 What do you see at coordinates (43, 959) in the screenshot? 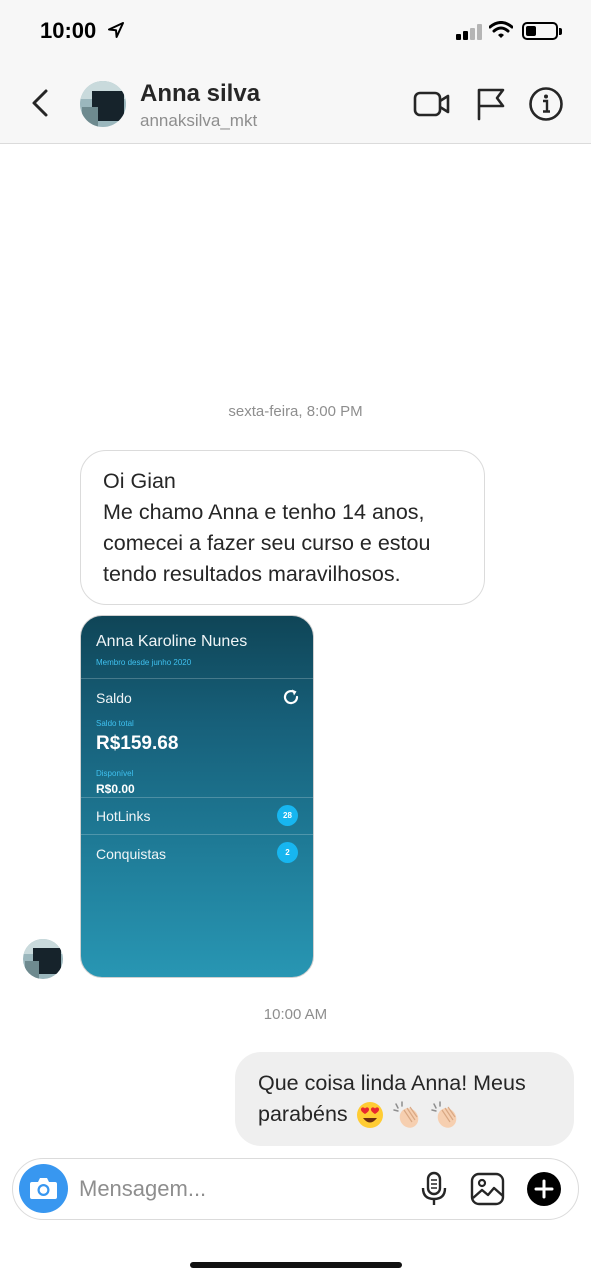
I see `sender-avatar` at bounding box center [43, 959].